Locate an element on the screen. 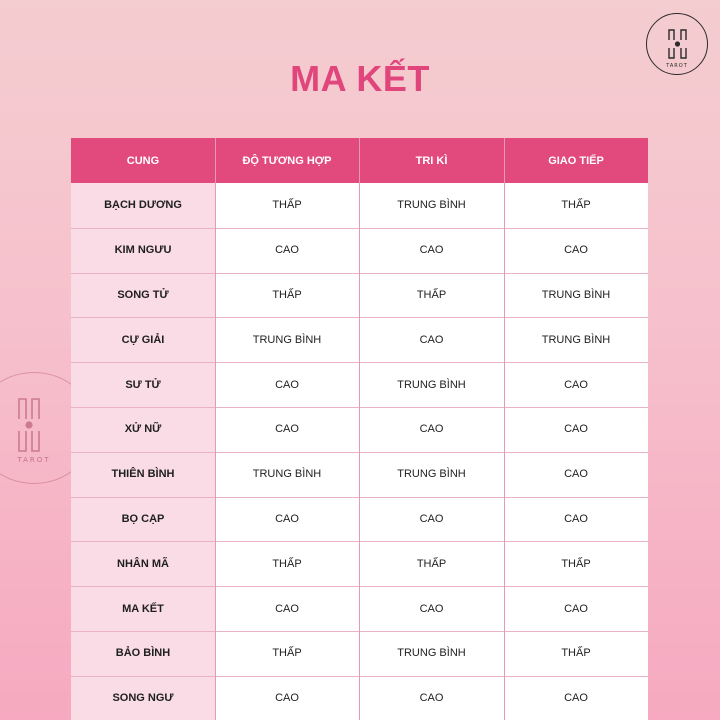 Image resolution: width=720 pixels, height=720 pixels. sign-name-cell: KIM NGƯU is located at coordinates (143, 250).